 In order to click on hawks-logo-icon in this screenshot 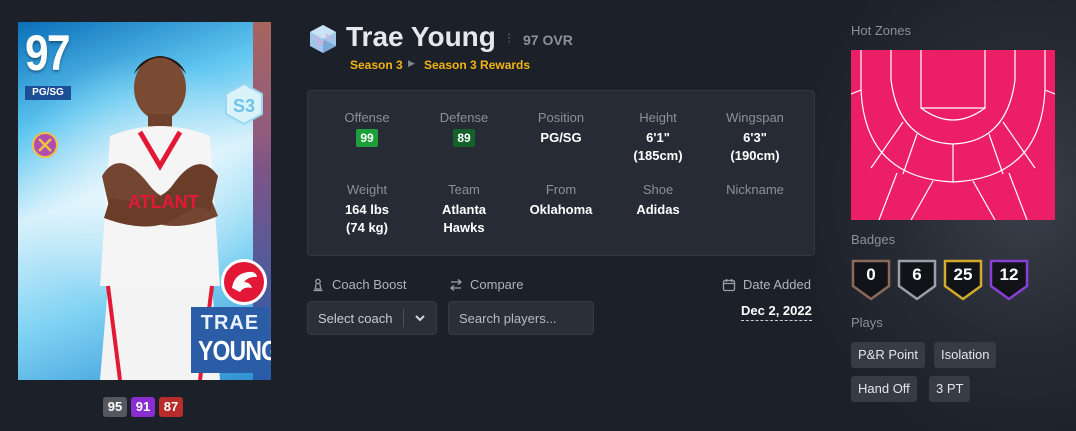, I will do `click(244, 282)`.